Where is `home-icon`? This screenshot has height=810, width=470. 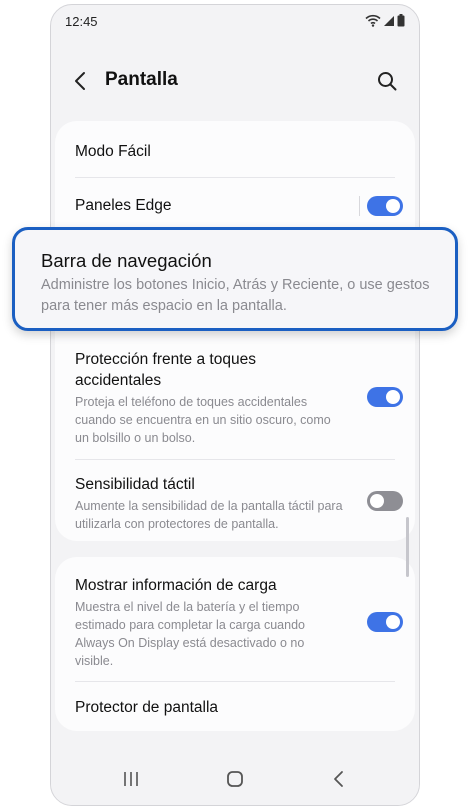 home-icon is located at coordinates (235, 779).